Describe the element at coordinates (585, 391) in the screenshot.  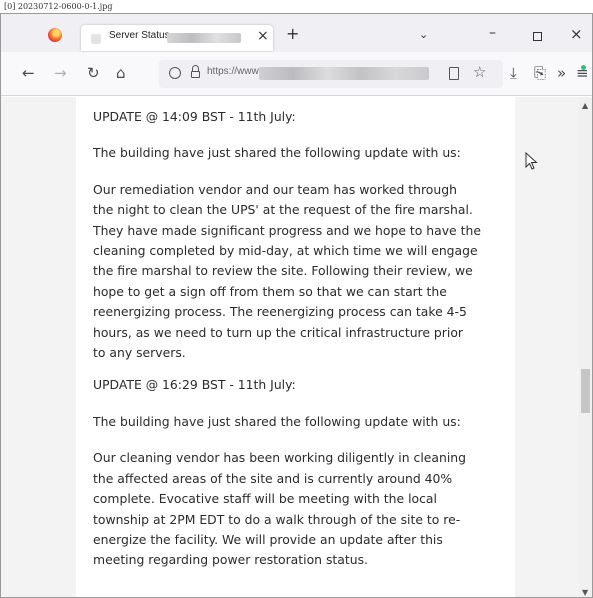
I see `scrollbar-thumb` at that location.